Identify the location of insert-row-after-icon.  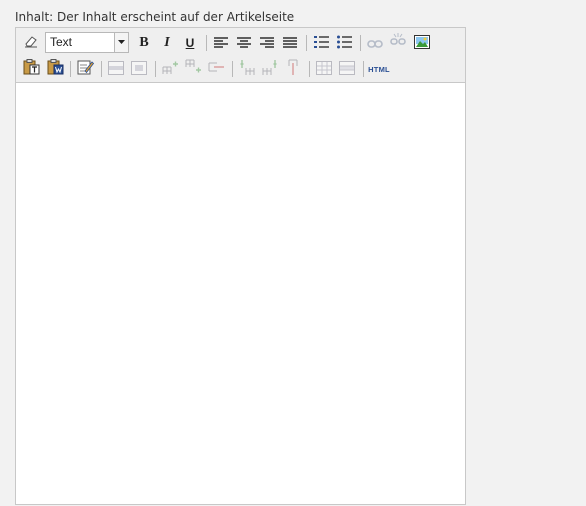
(193, 69).